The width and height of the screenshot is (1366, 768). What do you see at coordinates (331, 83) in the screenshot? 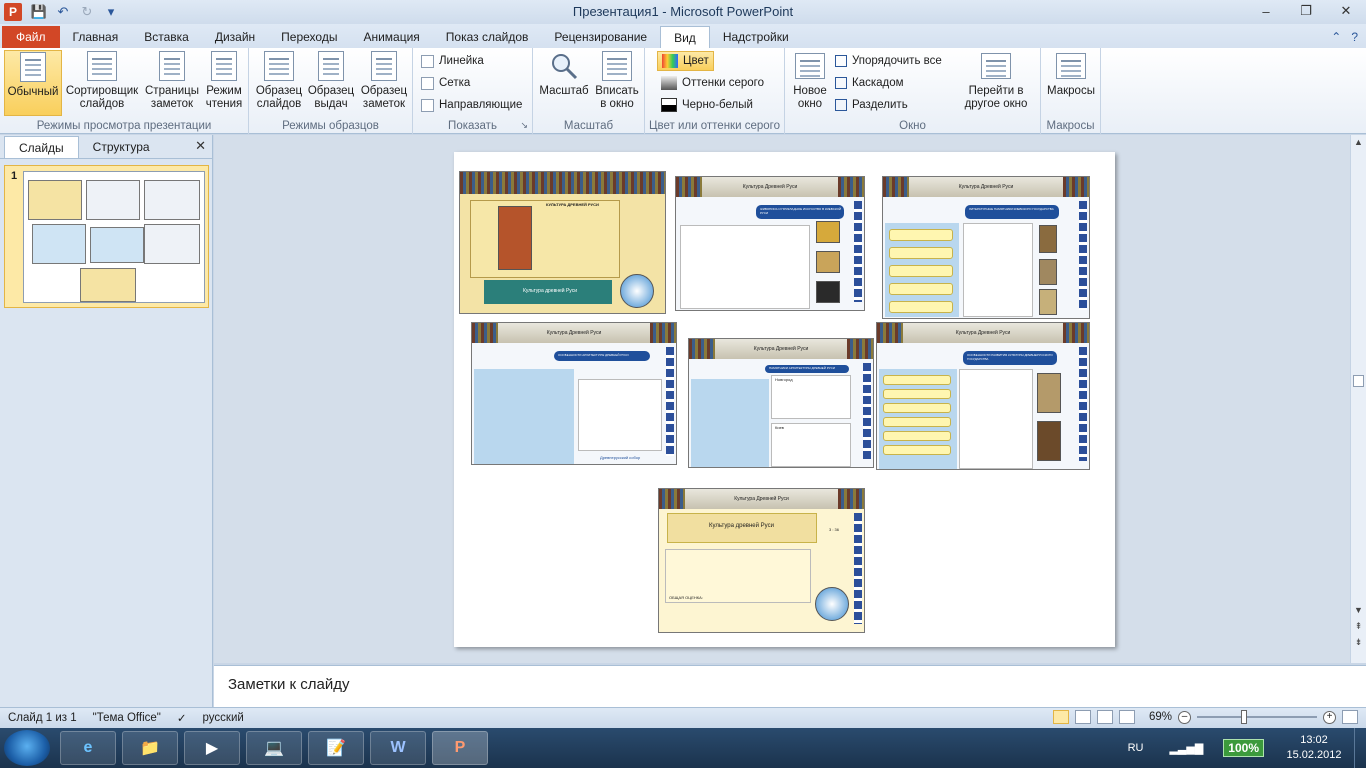
I see `handout-master-button: Образец выдач` at bounding box center [331, 83].